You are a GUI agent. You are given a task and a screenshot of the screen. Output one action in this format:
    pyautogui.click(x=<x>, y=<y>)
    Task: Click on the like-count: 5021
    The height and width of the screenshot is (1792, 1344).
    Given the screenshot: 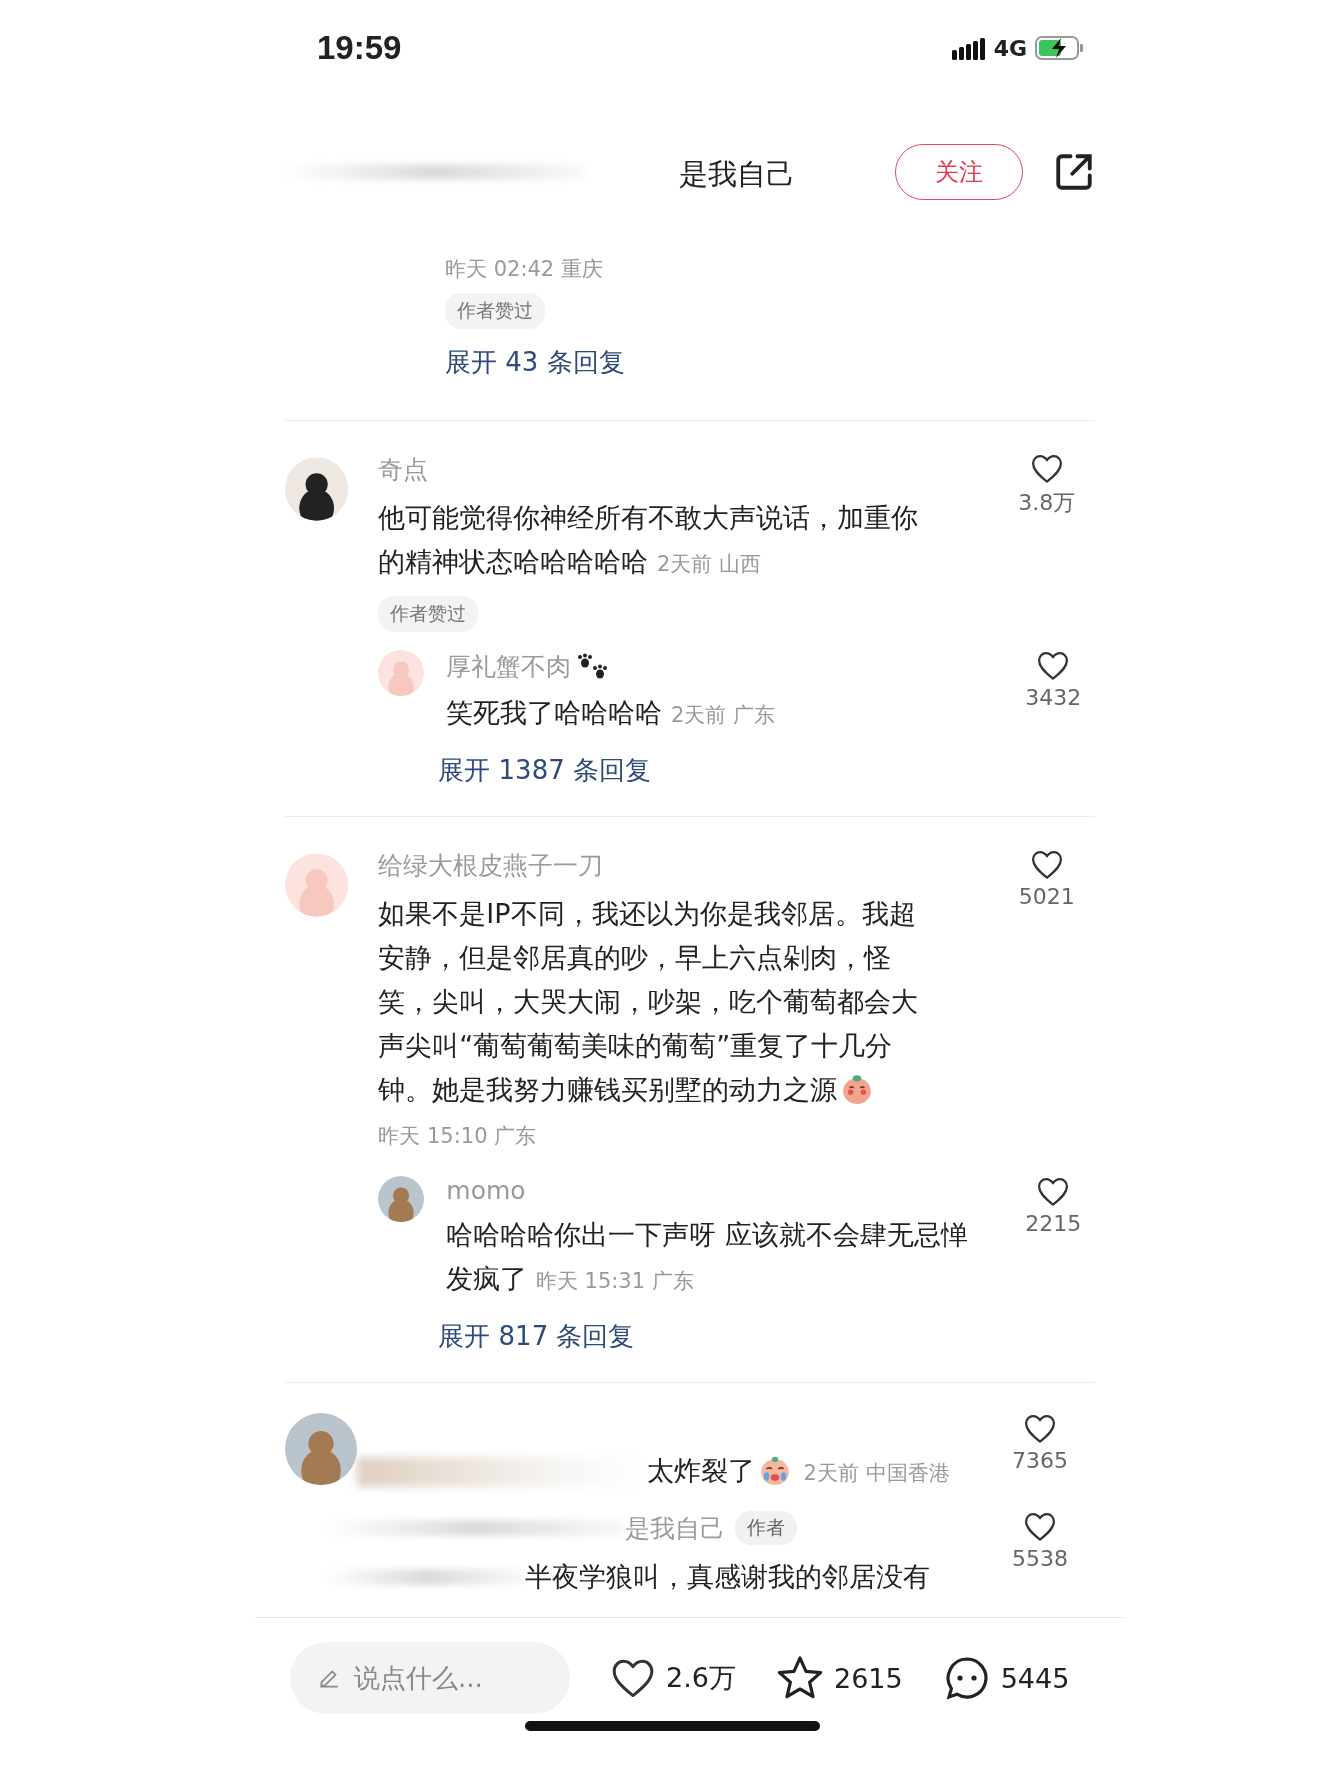 What is the action you would take?
    pyautogui.click(x=1046, y=896)
    